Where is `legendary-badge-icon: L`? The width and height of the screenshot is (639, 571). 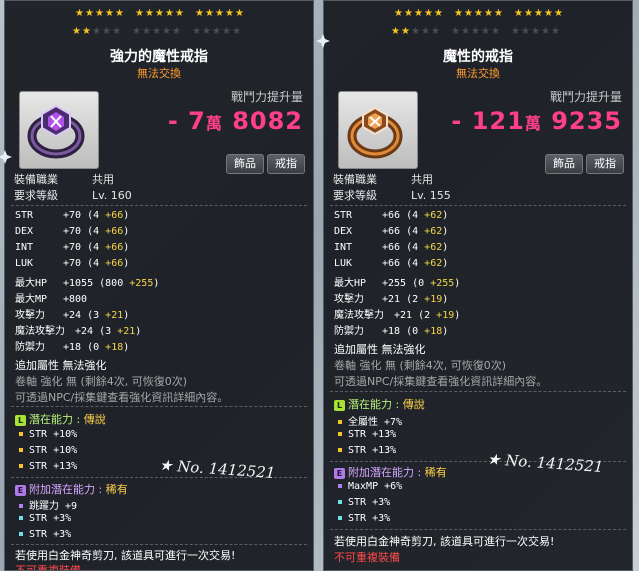 legendary-badge-icon: L is located at coordinates (20, 420).